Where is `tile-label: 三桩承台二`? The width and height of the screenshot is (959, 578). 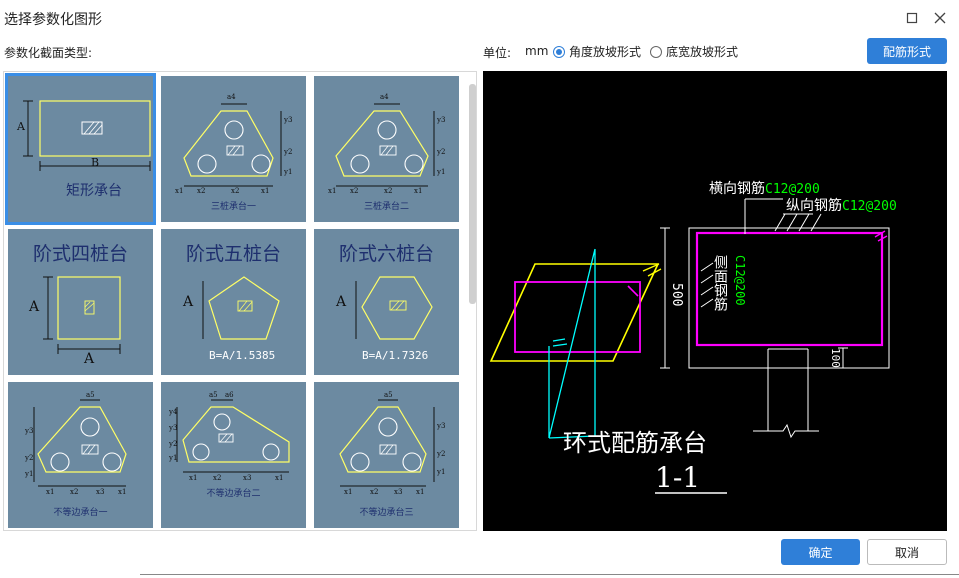 tile-label: 三桩承台二 is located at coordinates (386, 207).